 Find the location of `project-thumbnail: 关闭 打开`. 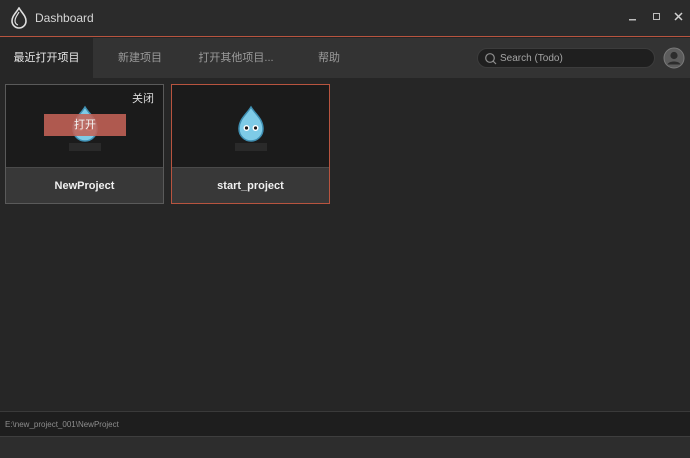

project-thumbnail: 关闭 打开 is located at coordinates (84, 126).